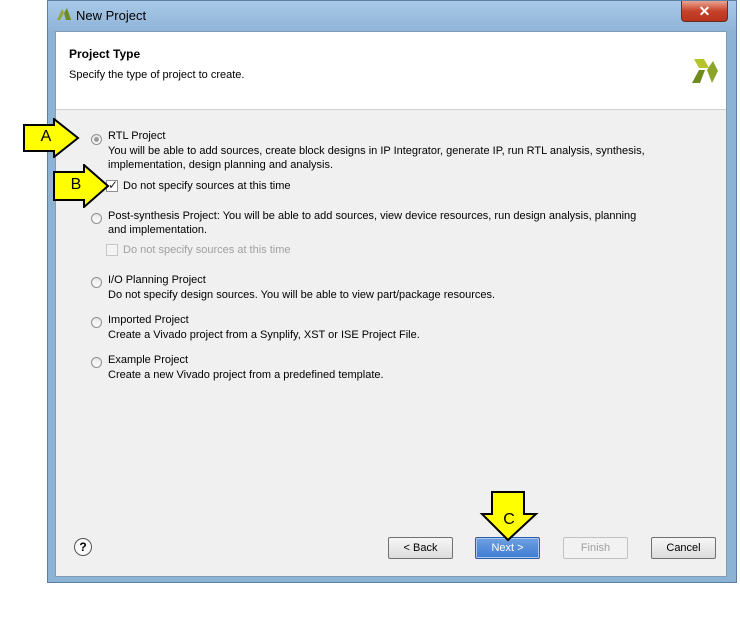 The width and height of the screenshot is (740, 627). I want to click on close-button: ✕, so click(704, 11).